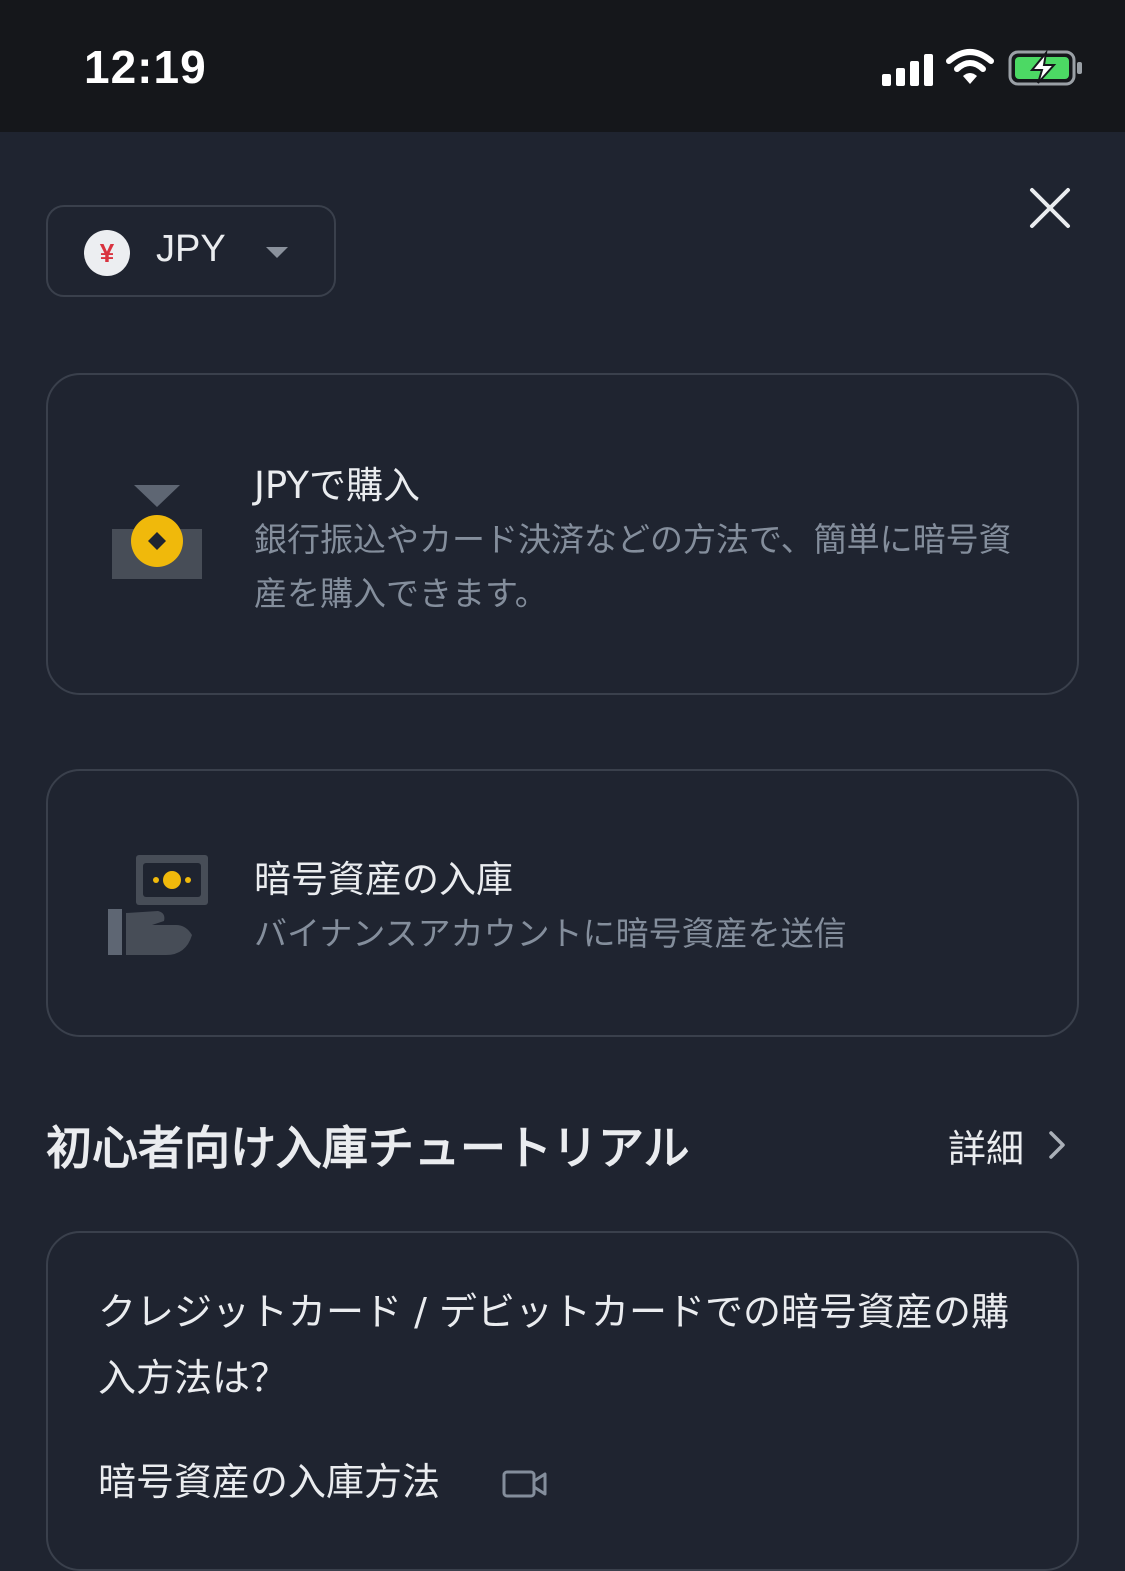  Describe the element at coordinates (908, 69) in the screenshot. I see `cellular-signal-icon` at that location.